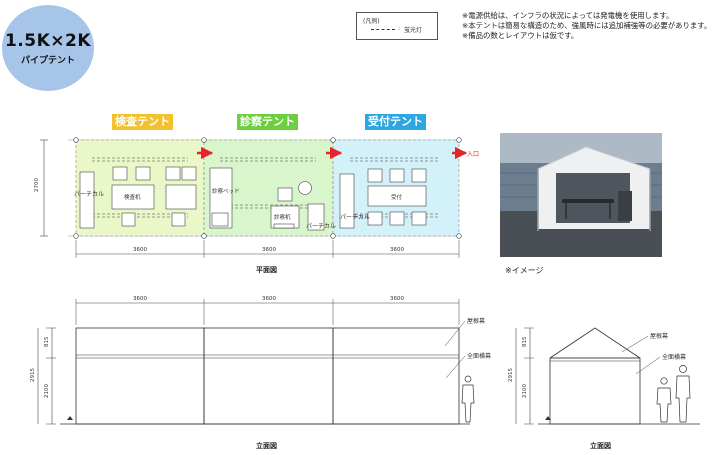 This screenshot has width=720, height=455. What do you see at coordinates (525, 341) in the screenshot?
I see `side-dim-roof: 815` at bounding box center [525, 341].